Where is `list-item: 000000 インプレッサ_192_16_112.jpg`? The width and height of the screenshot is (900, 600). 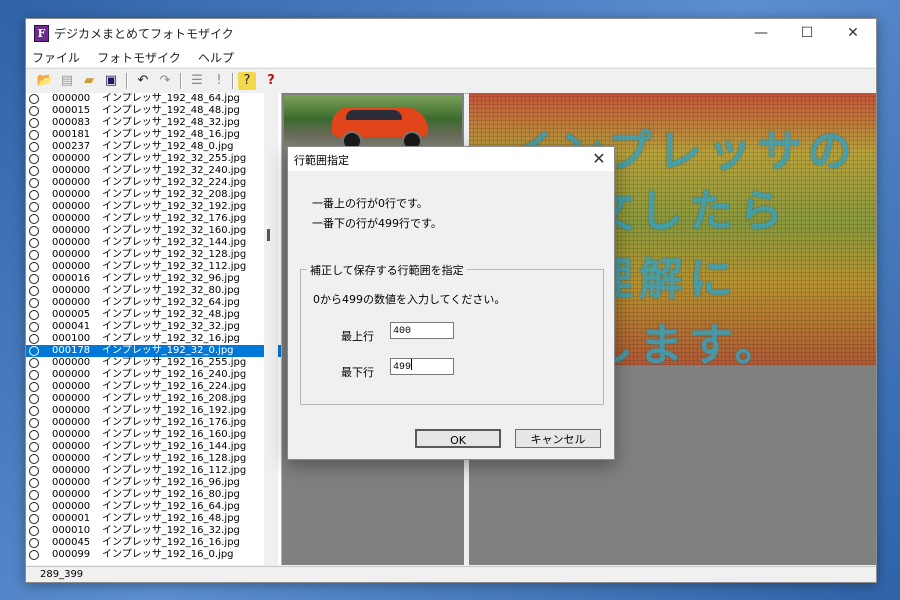 list-item: 000000 インプレッサ_192_16_112.jpg is located at coordinates (153, 471).